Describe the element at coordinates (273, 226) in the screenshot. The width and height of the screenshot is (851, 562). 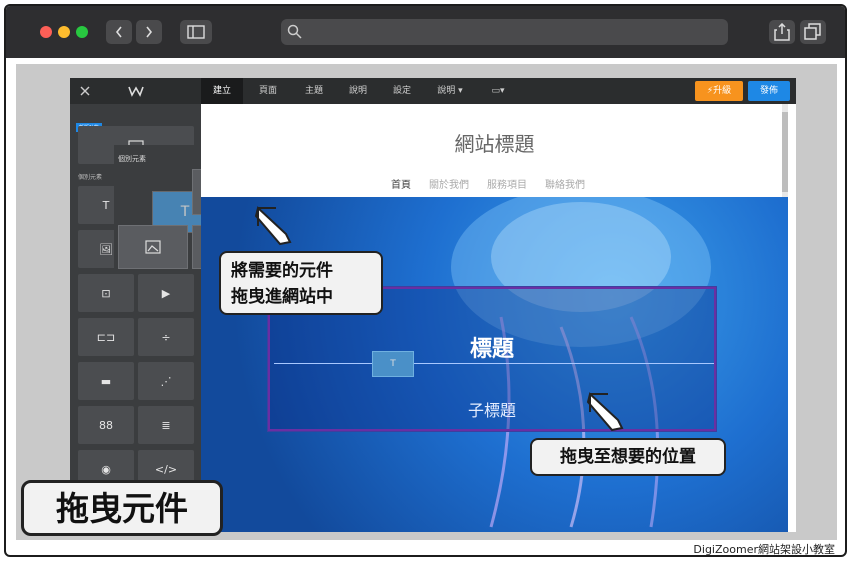
I see `pointer-hand-icon` at that location.